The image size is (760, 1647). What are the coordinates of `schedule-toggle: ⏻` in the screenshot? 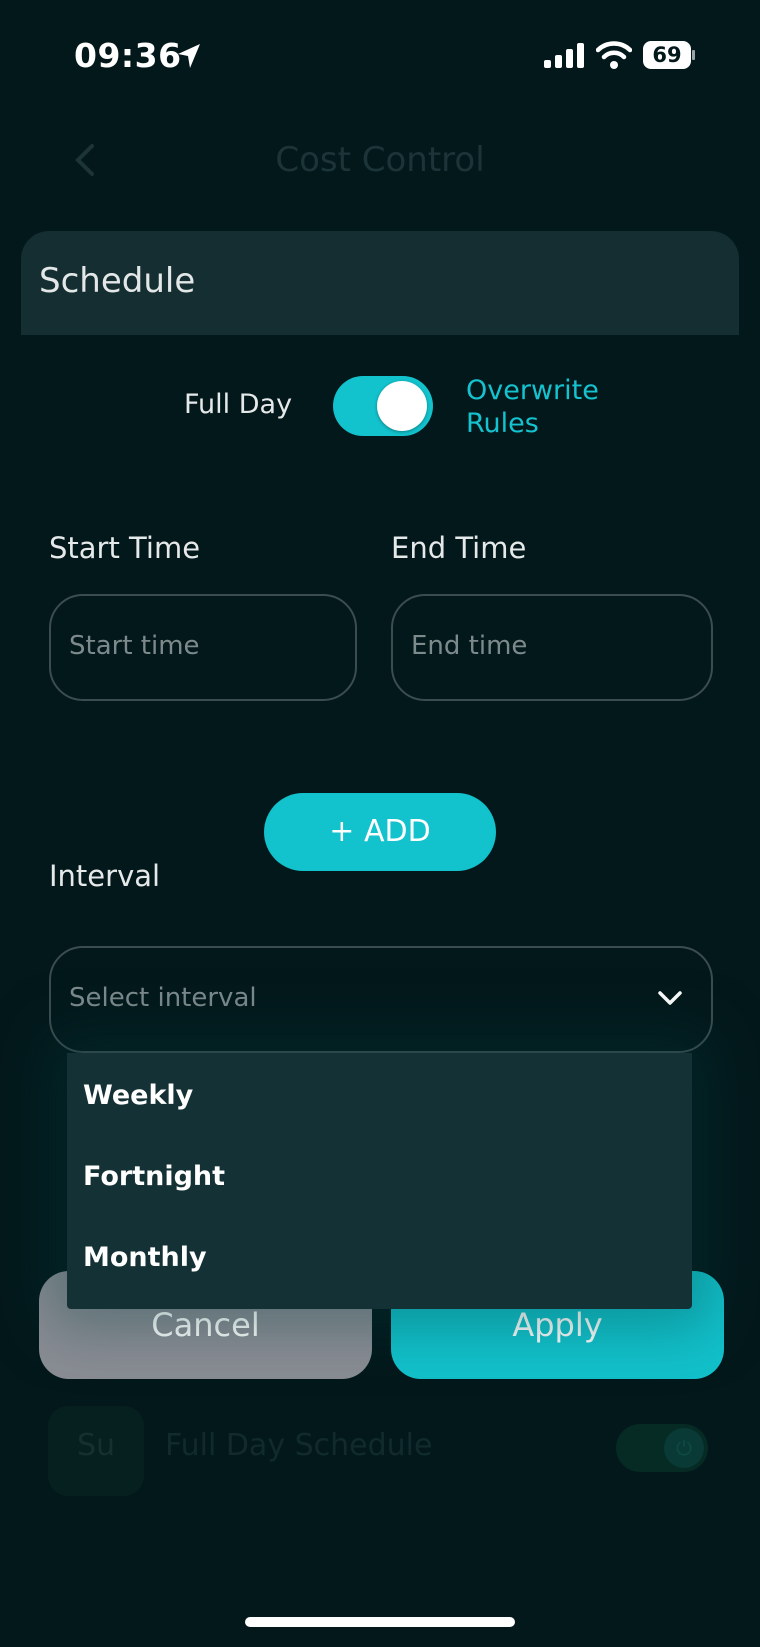 It's located at (662, 1448).